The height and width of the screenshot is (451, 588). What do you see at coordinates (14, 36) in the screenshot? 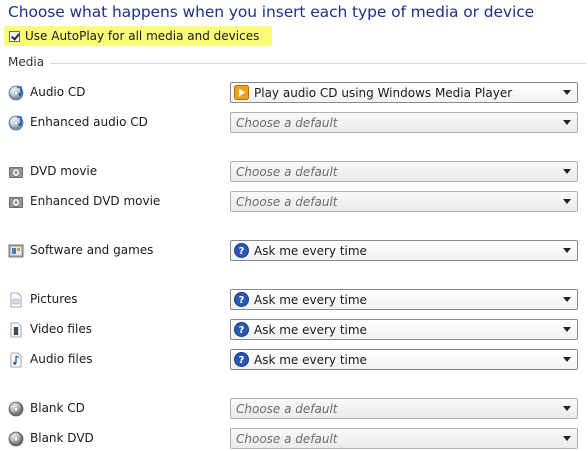
I see `autoplay-checkbox` at bounding box center [14, 36].